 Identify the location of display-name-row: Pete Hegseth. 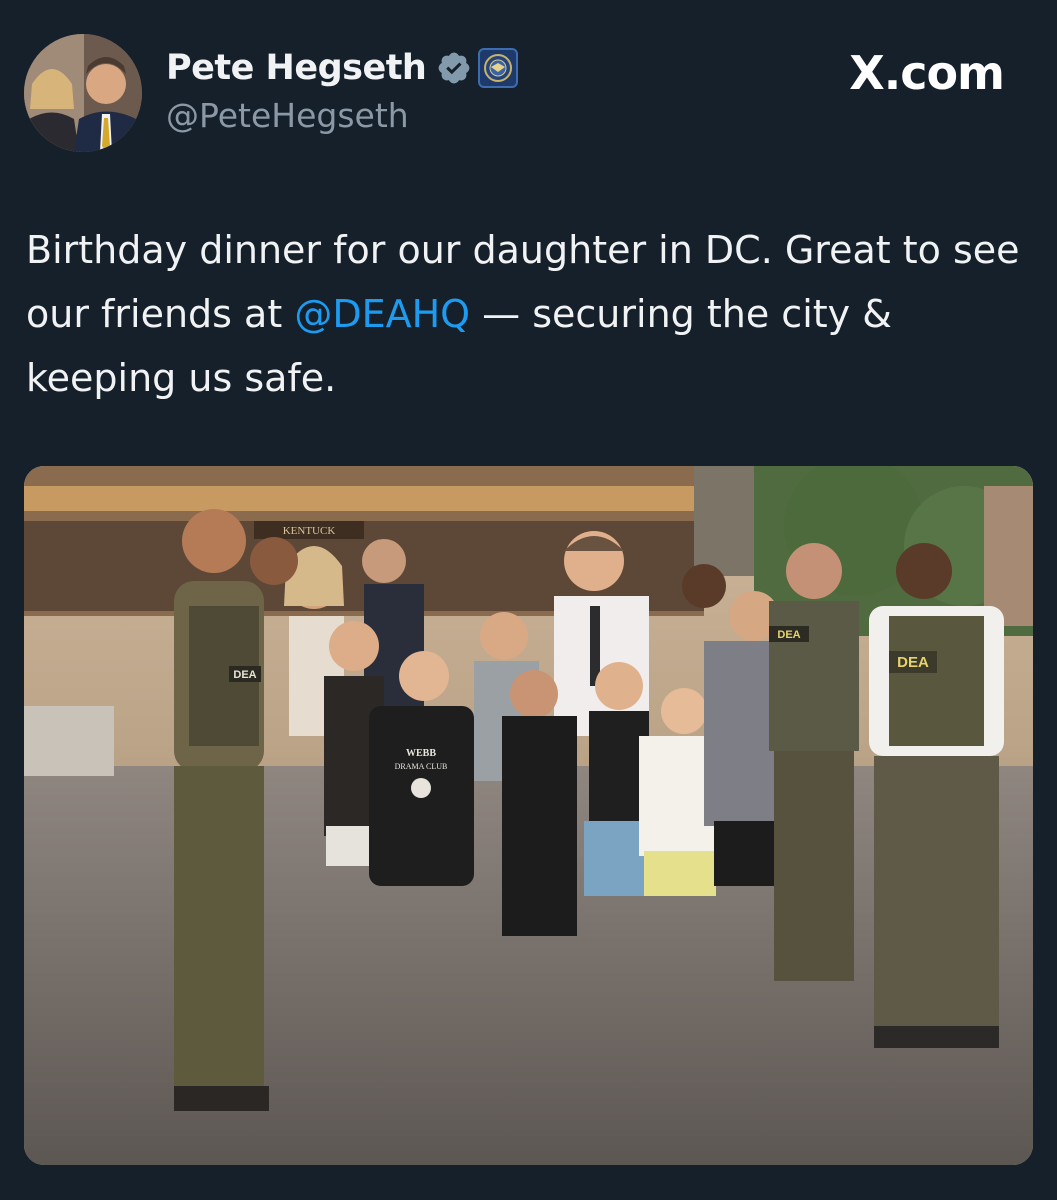
(342, 68).